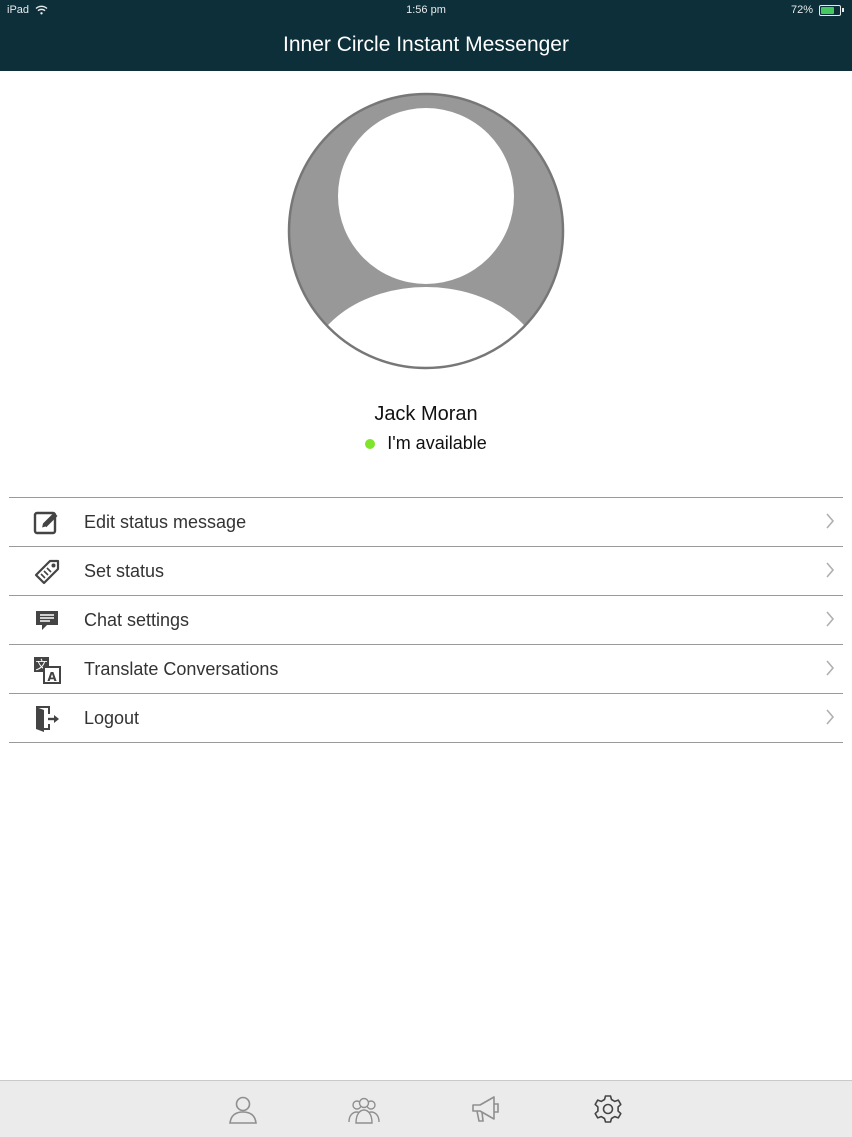 This screenshot has height=1137, width=852. I want to click on clock: 1:56 pm, so click(426, 10).